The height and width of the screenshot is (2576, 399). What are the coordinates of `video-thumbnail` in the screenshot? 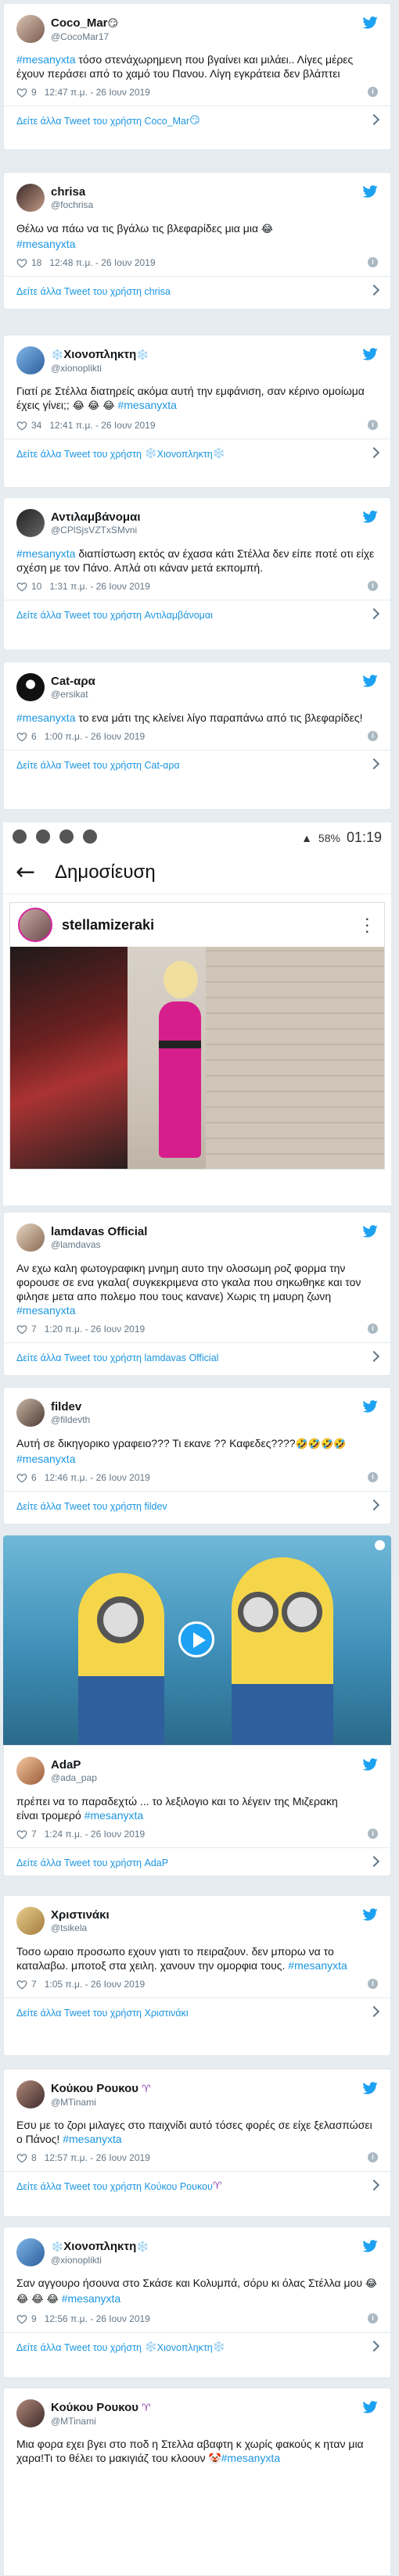 It's located at (197, 1640).